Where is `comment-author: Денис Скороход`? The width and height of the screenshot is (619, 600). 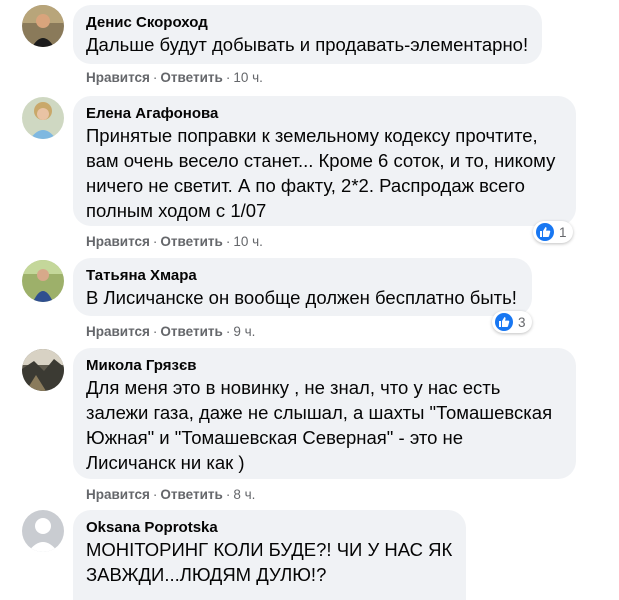
comment-author: Денис Скороход is located at coordinates (307, 22).